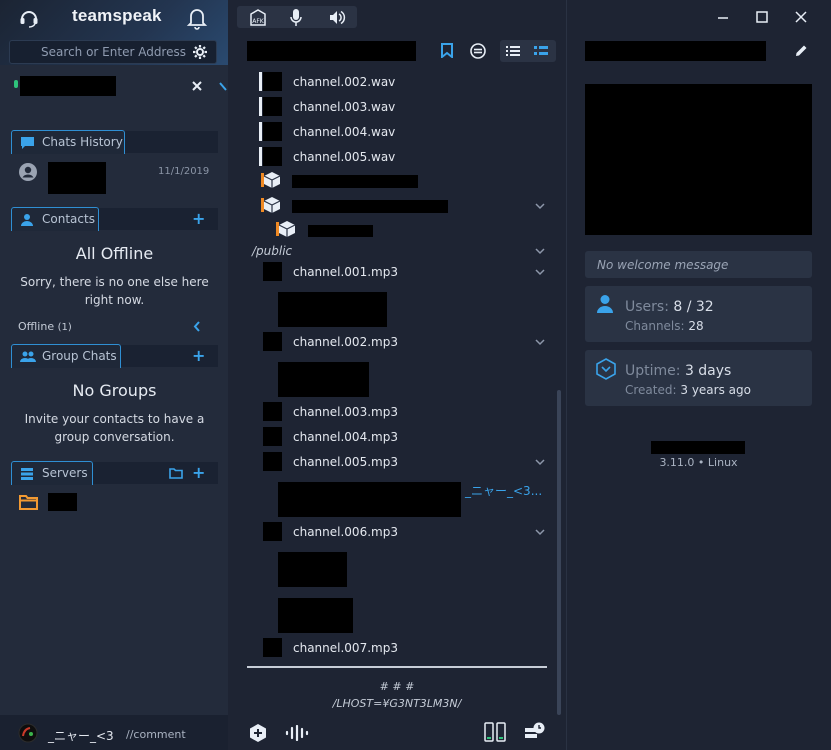 The height and width of the screenshot is (750, 831). I want to click on channel-label: channel.002.mp3, so click(345, 342).